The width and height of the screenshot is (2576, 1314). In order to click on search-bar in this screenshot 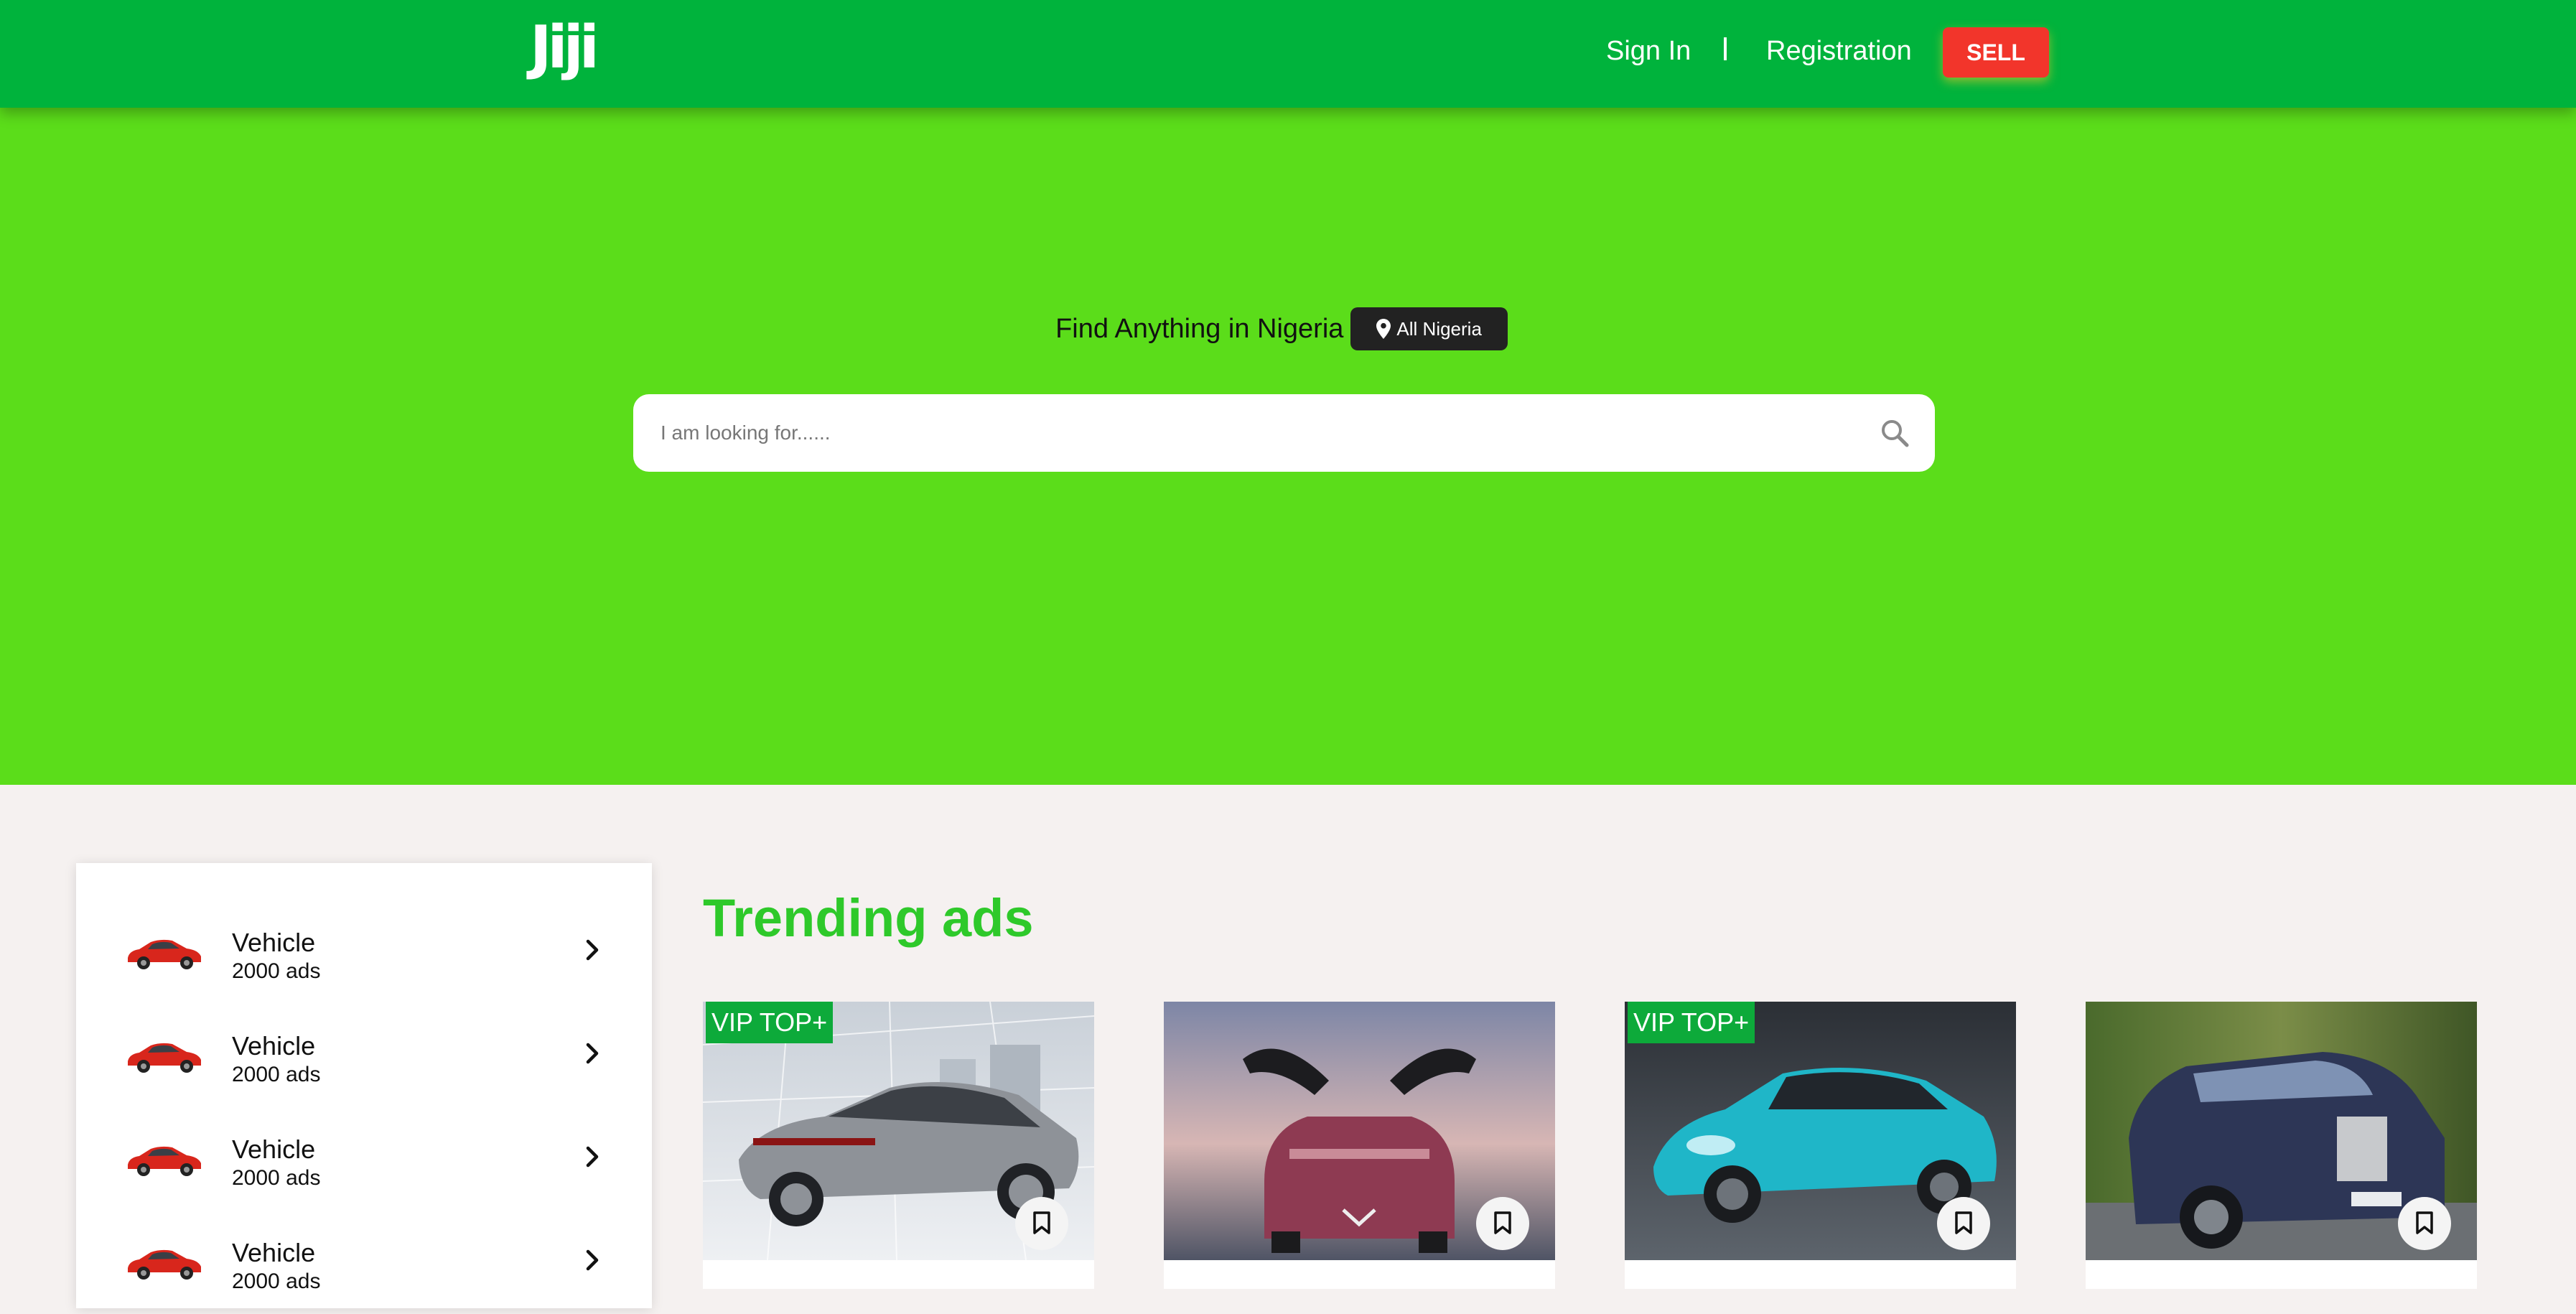, I will do `click(1284, 433)`.